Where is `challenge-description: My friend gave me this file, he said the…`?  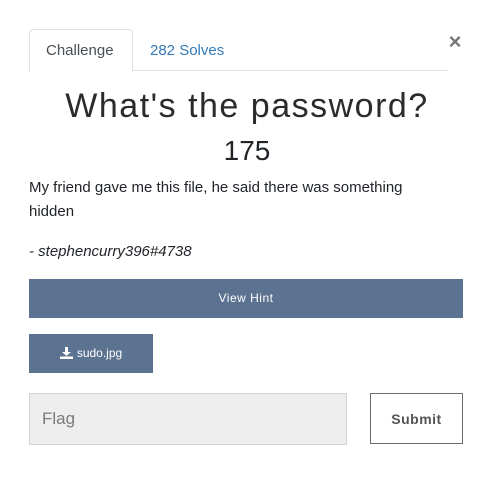
challenge-description: My friend gave me this file, he said the… is located at coordinates (216, 199).